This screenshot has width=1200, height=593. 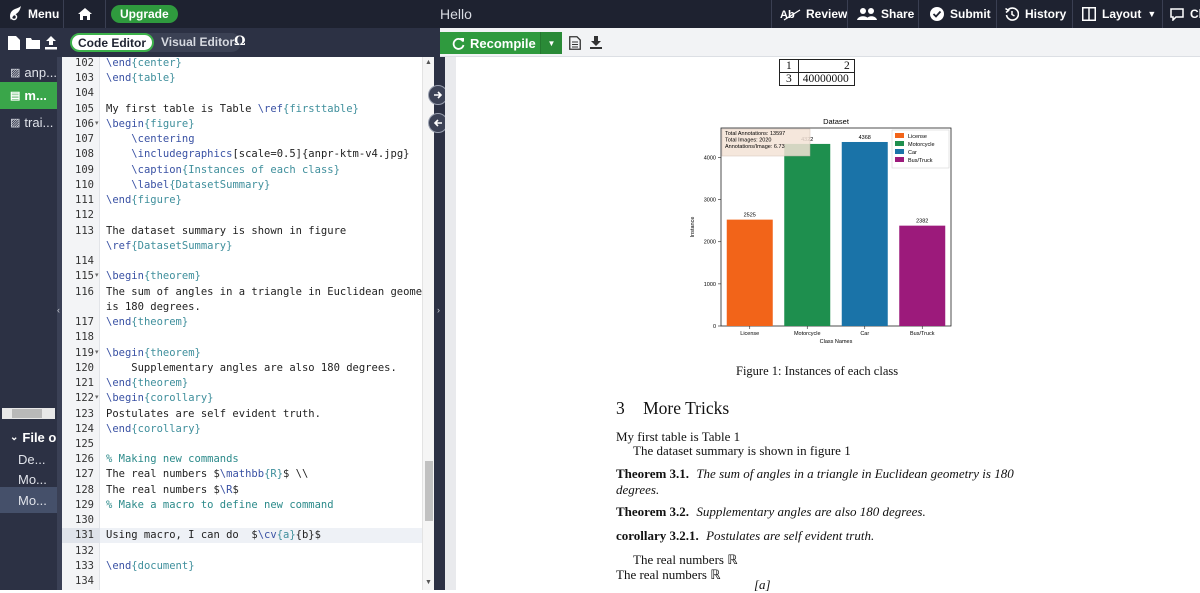 I want to click on sidebar-hscrollbar, so click(x=28, y=413).